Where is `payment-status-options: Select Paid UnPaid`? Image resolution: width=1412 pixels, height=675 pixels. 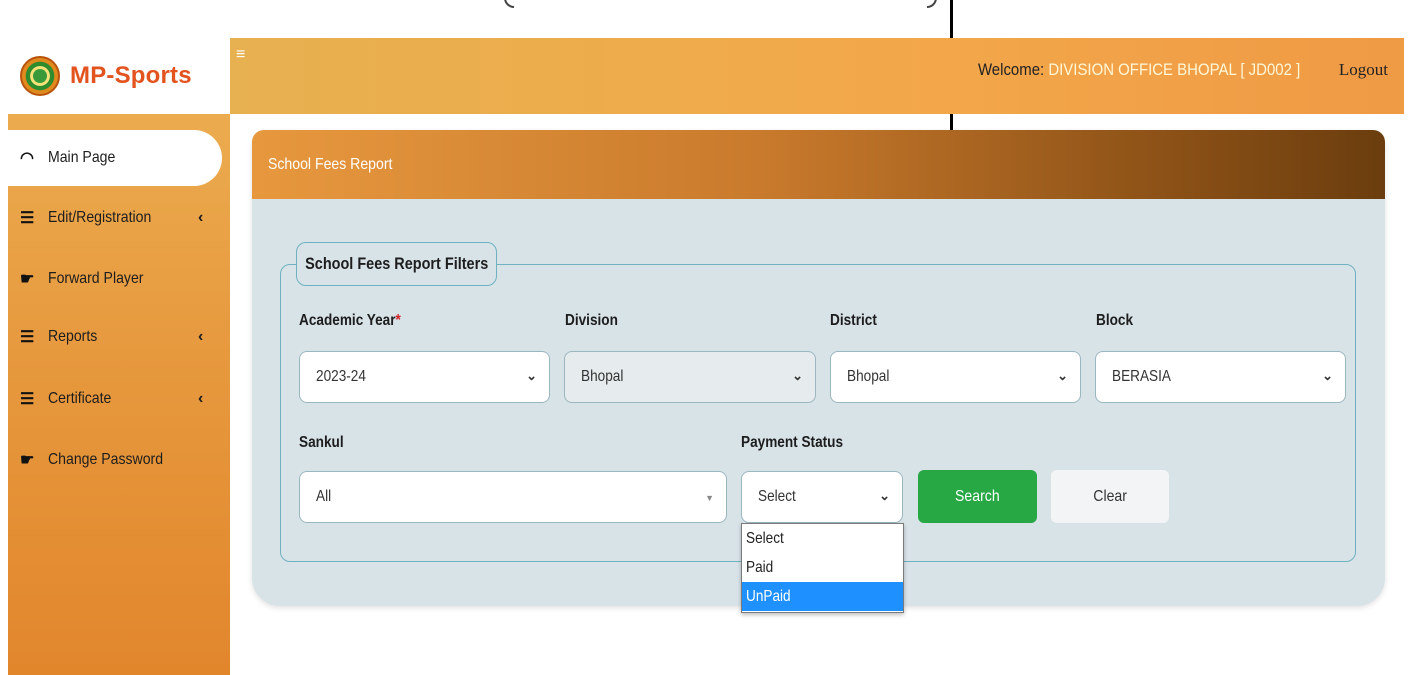 payment-status-options: Select Paid UnPaid is located at coordinates (822, 568).